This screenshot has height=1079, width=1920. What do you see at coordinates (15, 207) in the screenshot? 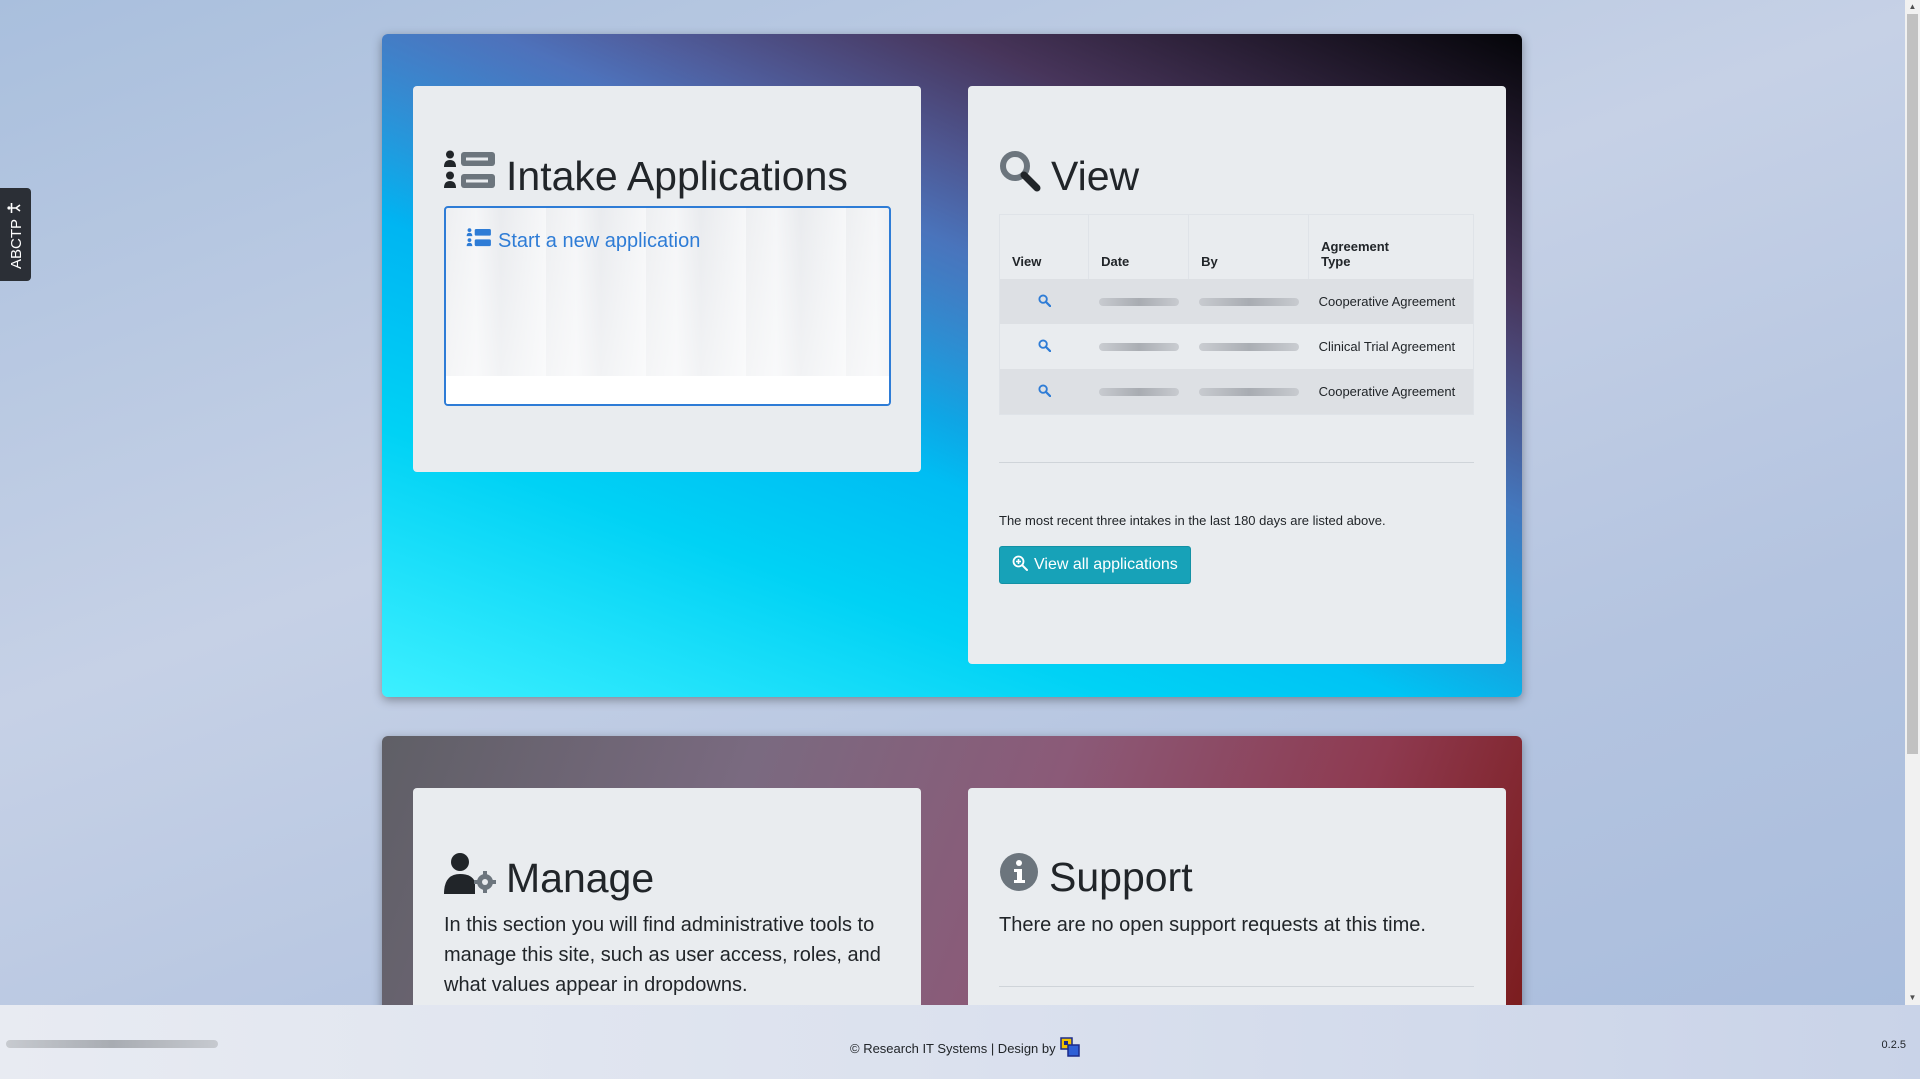
I see `accessibility-icon` at bounding box center [15, 207].